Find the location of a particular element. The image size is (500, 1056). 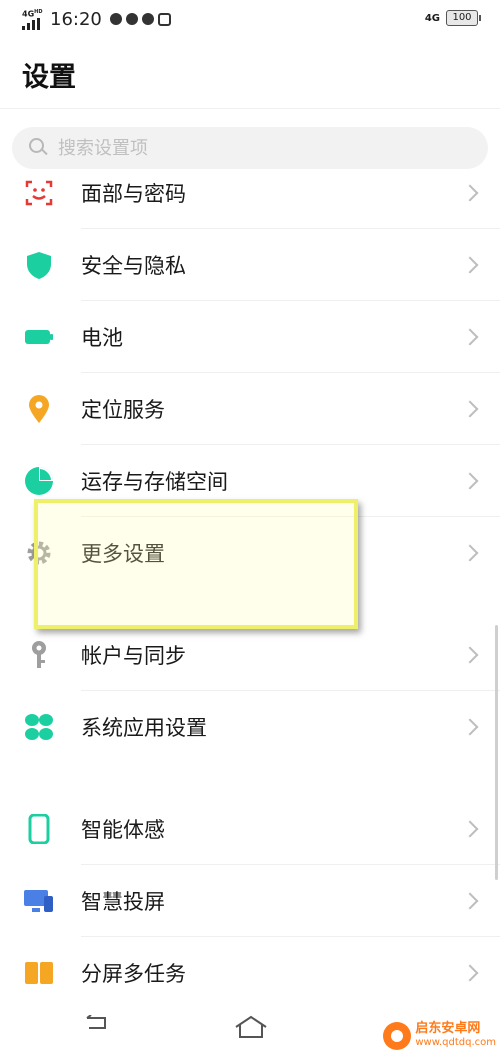

settings-item-face-password: 面部与密码 is located at coordinates (250, 193).